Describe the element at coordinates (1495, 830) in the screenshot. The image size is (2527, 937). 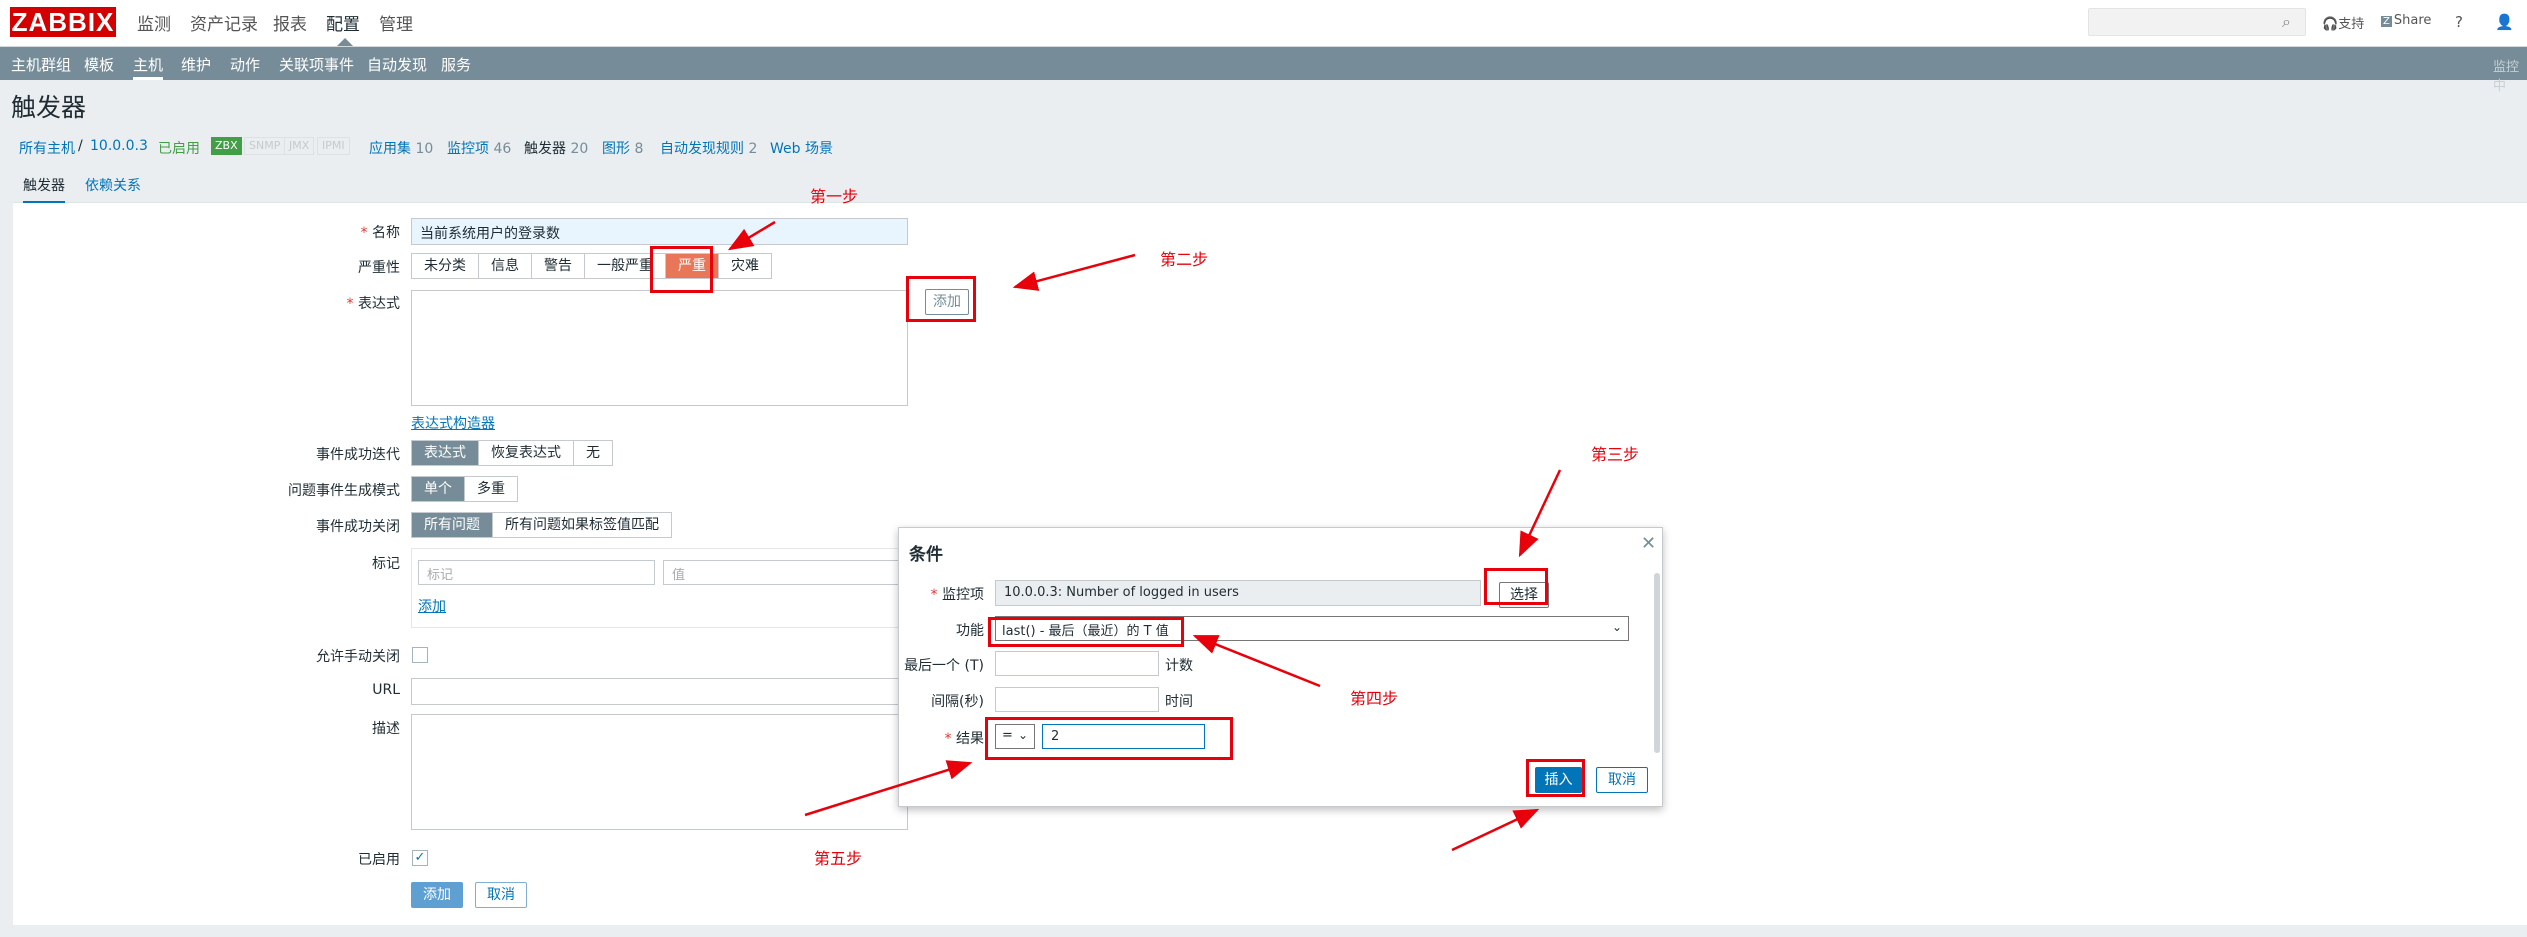
I see `arrow-step-5b` at that location.